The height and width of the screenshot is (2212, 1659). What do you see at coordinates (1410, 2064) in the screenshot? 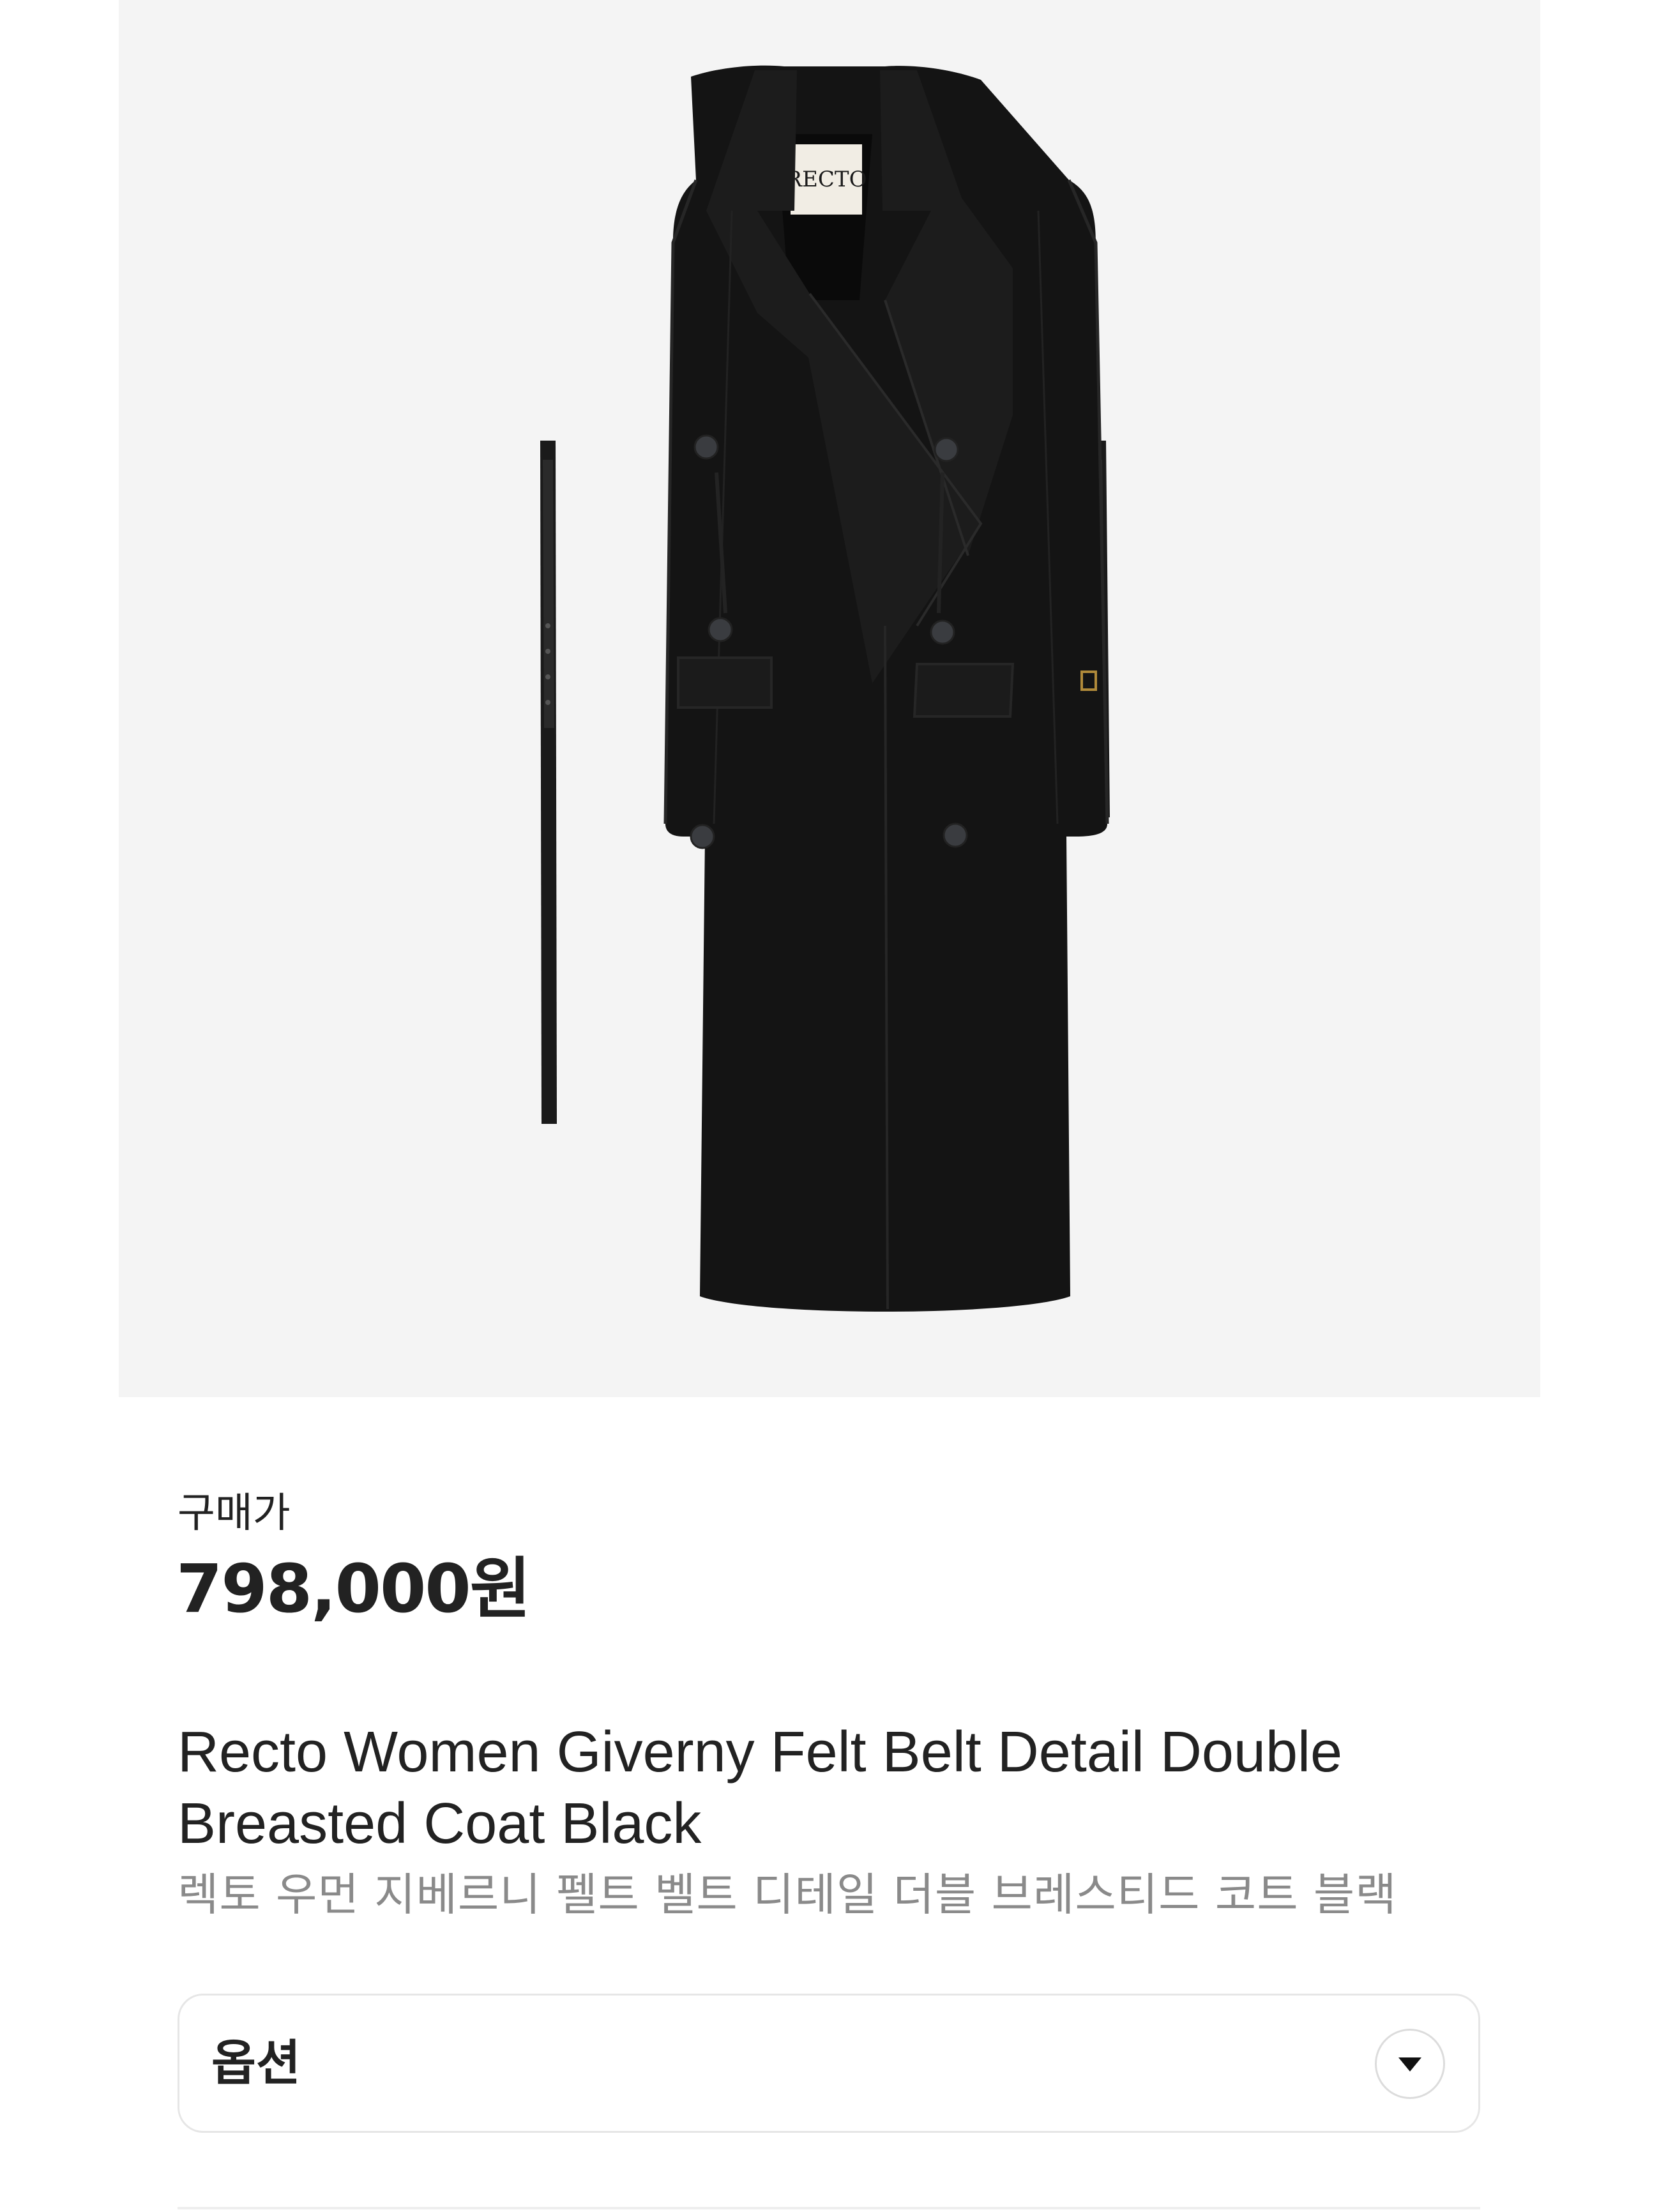
I see `chevron-down-icon` at bounding box center [1410, 2064].